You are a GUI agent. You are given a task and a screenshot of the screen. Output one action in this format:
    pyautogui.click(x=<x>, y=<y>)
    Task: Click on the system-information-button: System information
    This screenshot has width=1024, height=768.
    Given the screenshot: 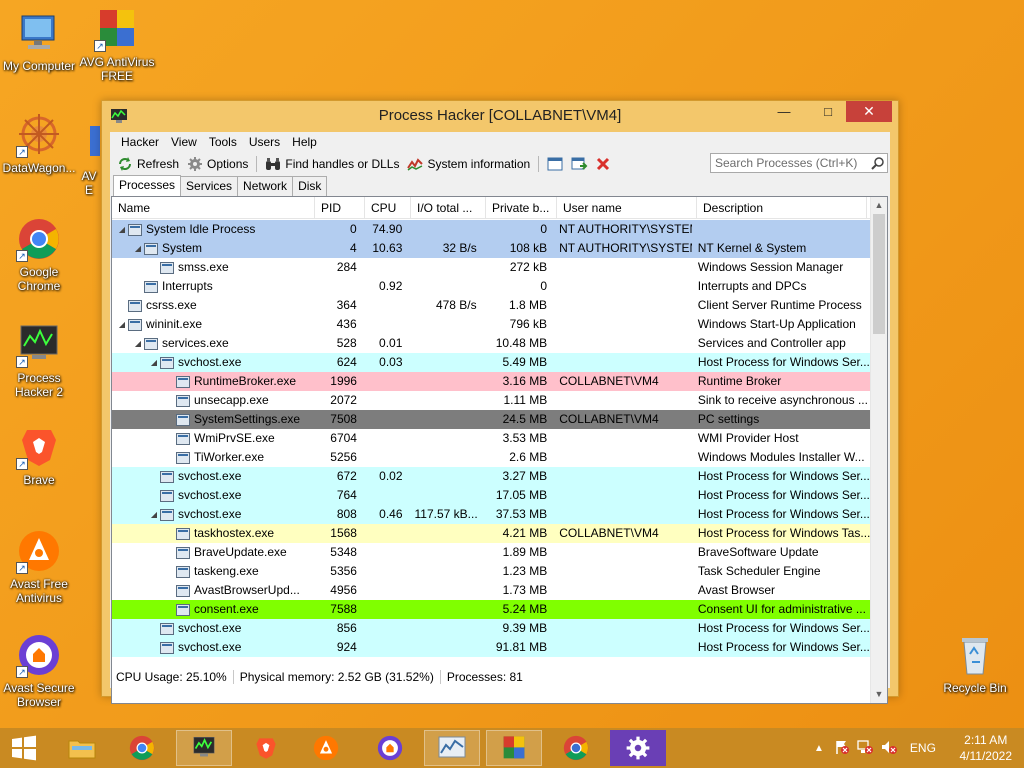 What is the action you would take?
    pyautogui.click(x=468, y=164)
    